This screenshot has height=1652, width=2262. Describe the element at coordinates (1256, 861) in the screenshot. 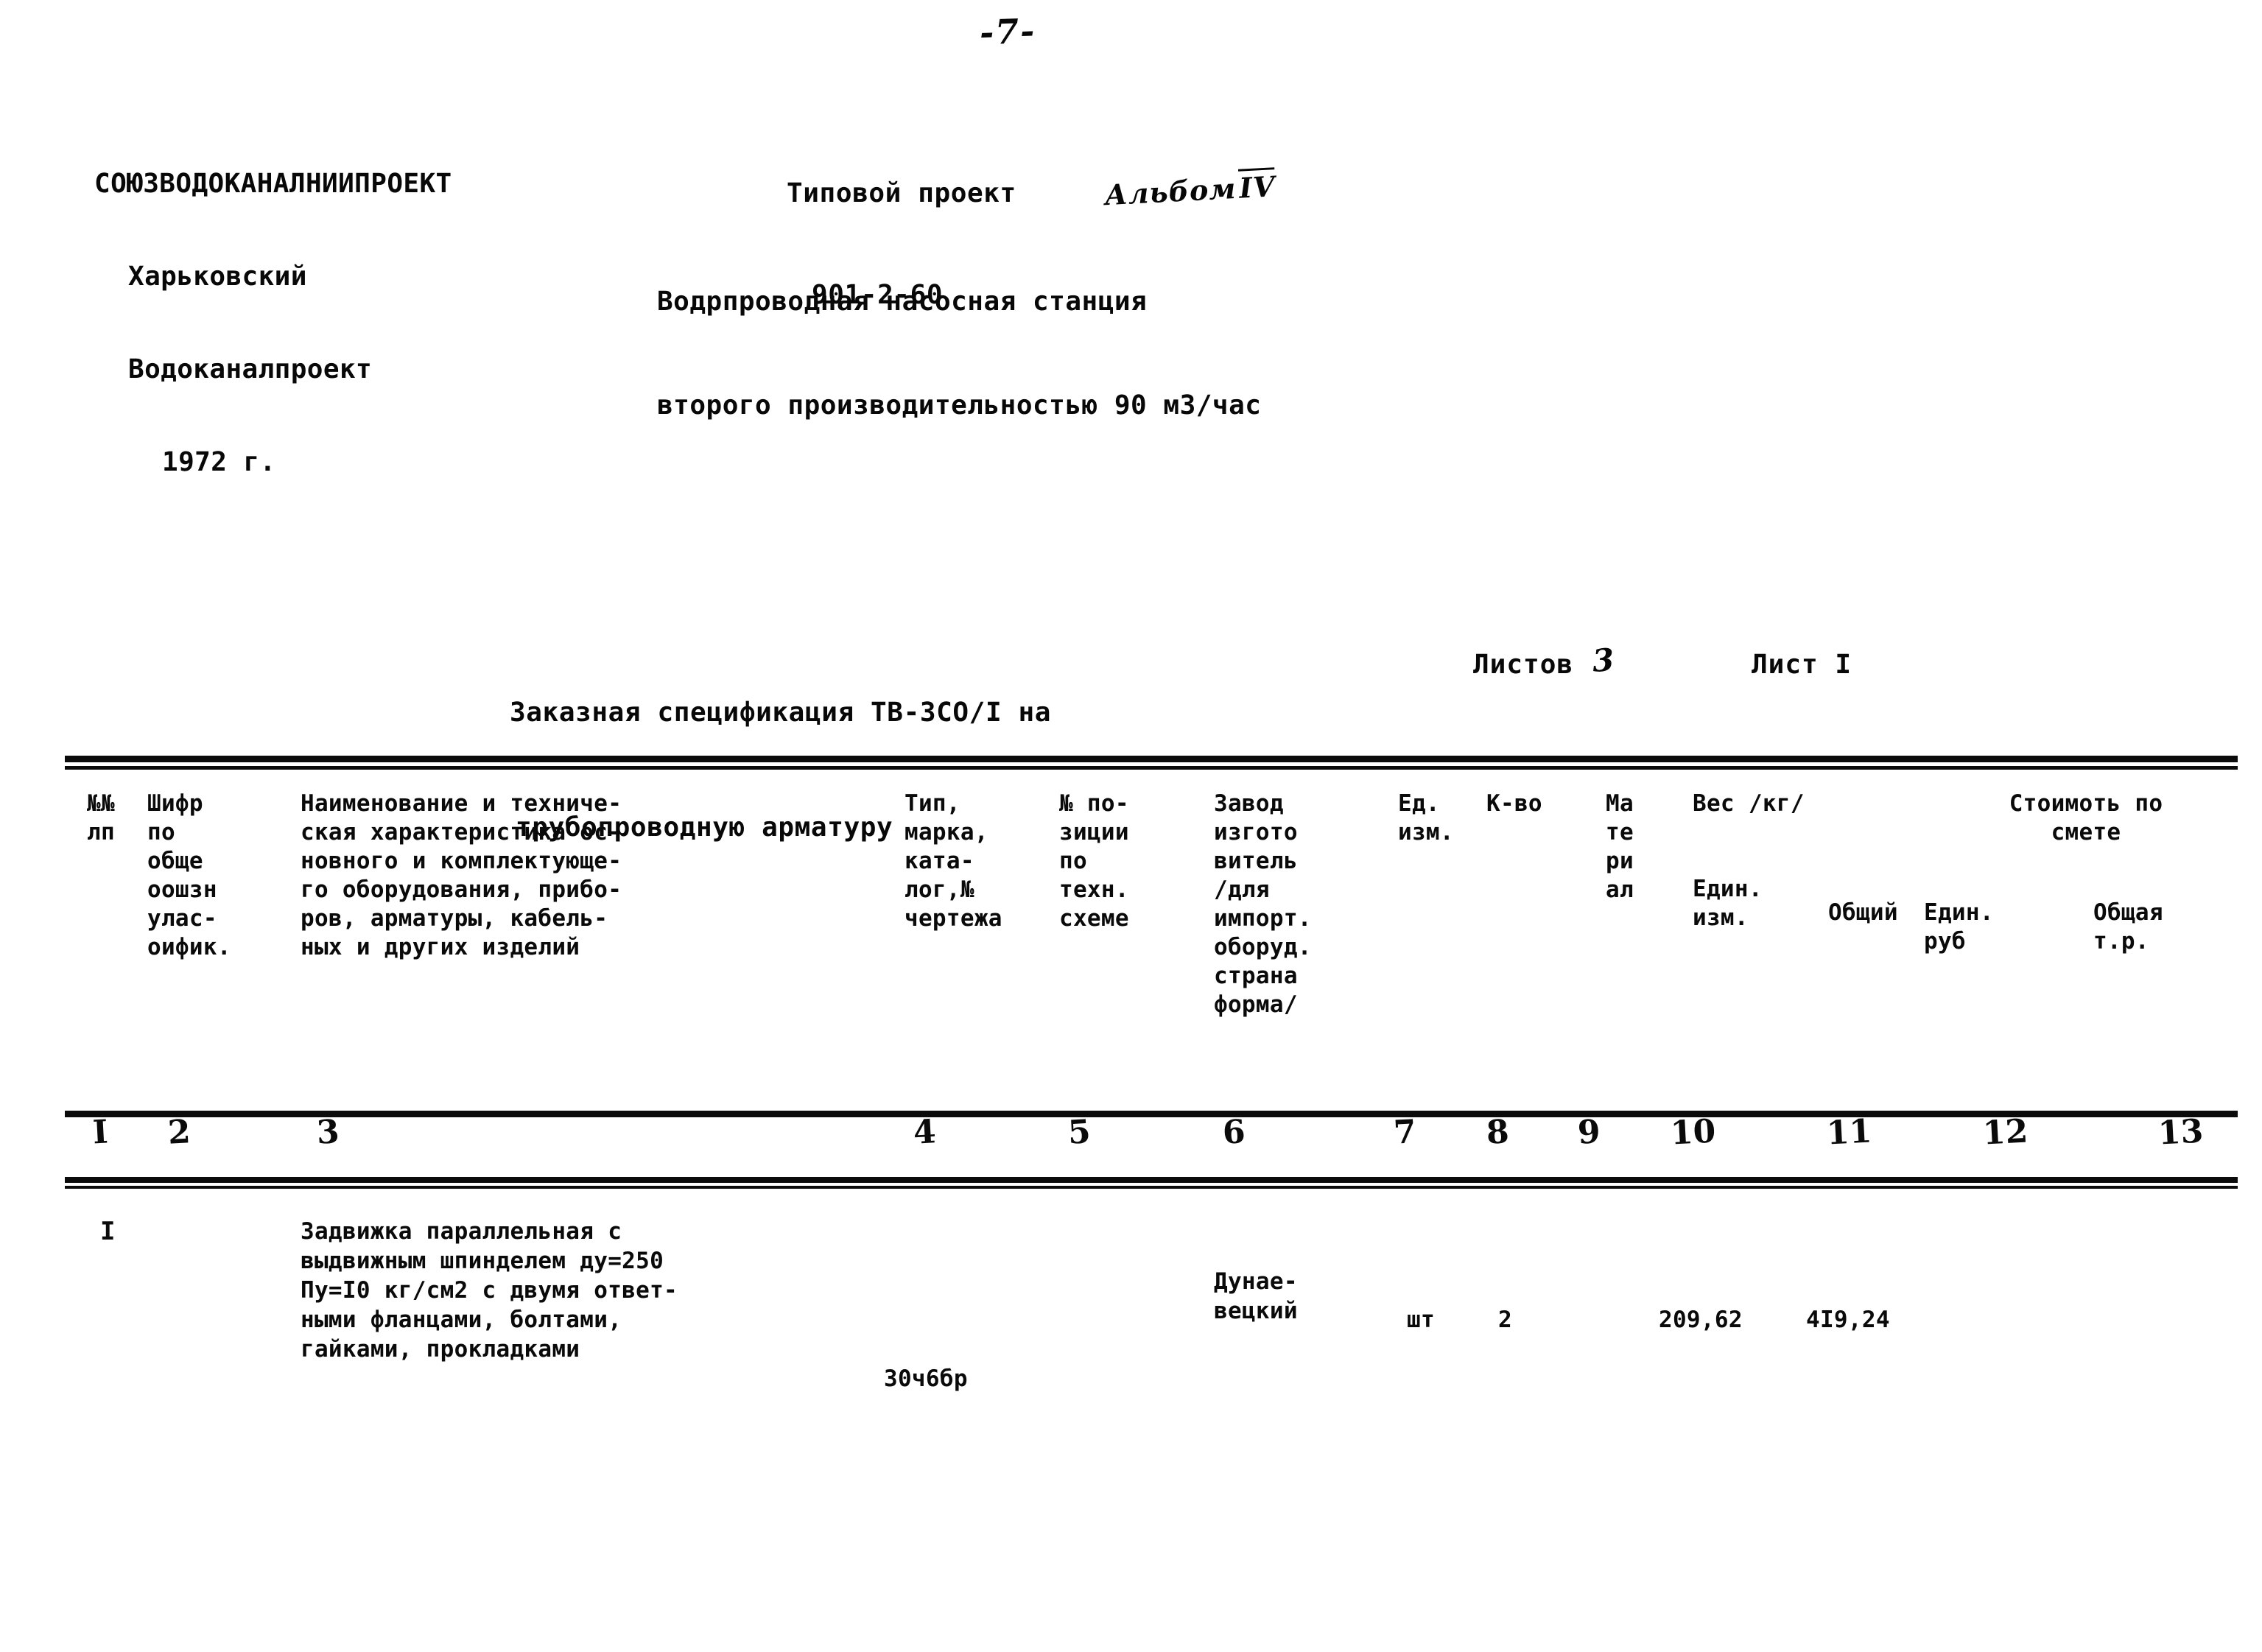

I see `header-col-6-line-3: витель` at that location.